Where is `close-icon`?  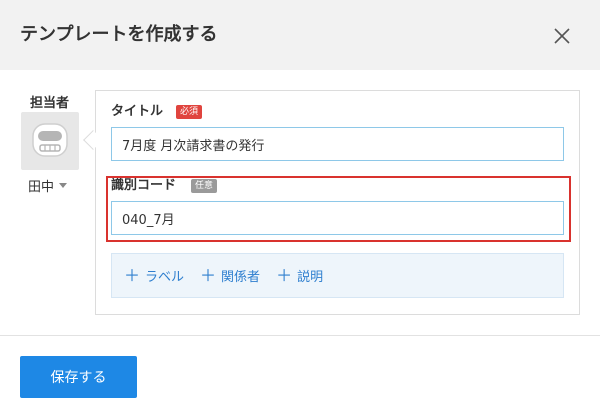 close-icon is located at coordinates (562, 36).